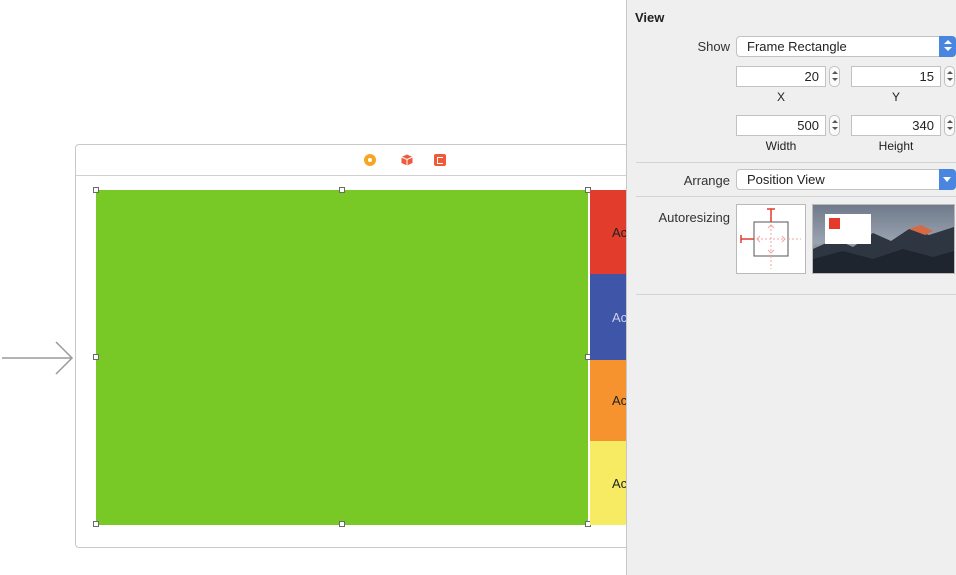 The width and height of the screenshot is (956, 575). I want to click on autoresizing-mask-control, so click(771, 239).